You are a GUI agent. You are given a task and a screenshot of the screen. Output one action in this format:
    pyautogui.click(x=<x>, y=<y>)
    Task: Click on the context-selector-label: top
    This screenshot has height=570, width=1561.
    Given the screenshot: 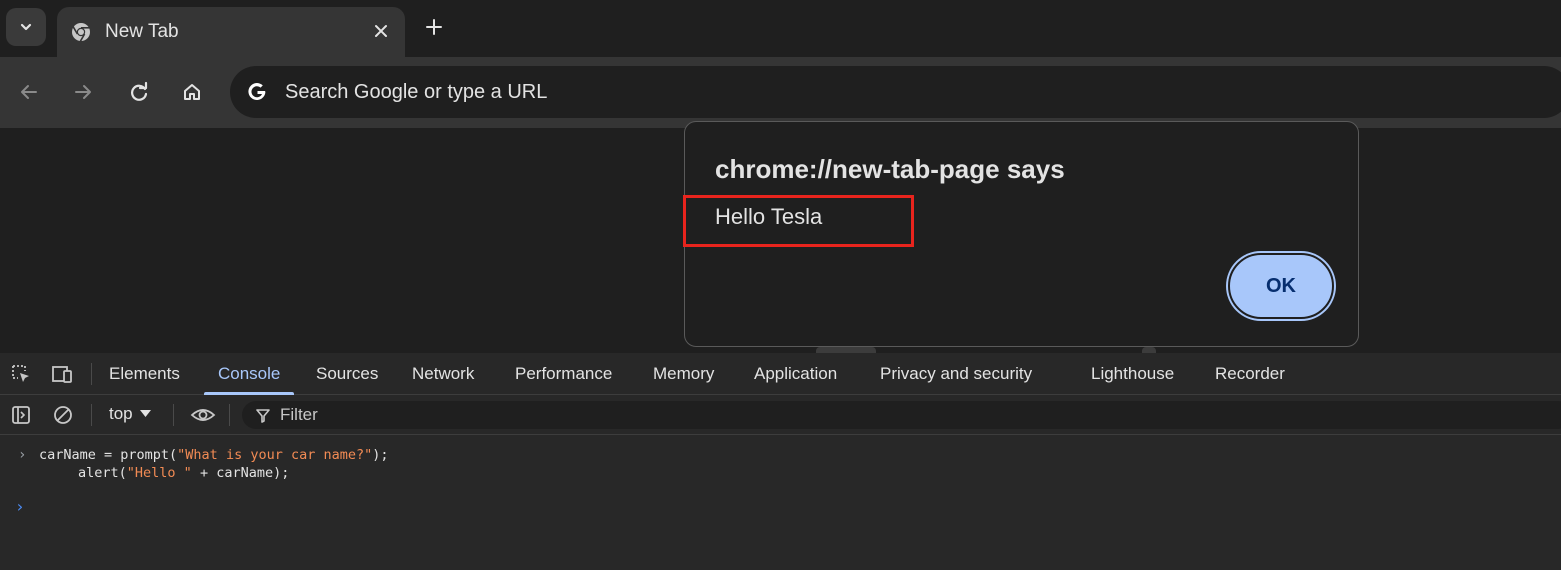 What is the action you would take?
    pyautogui.click(x=121, y=413)
    